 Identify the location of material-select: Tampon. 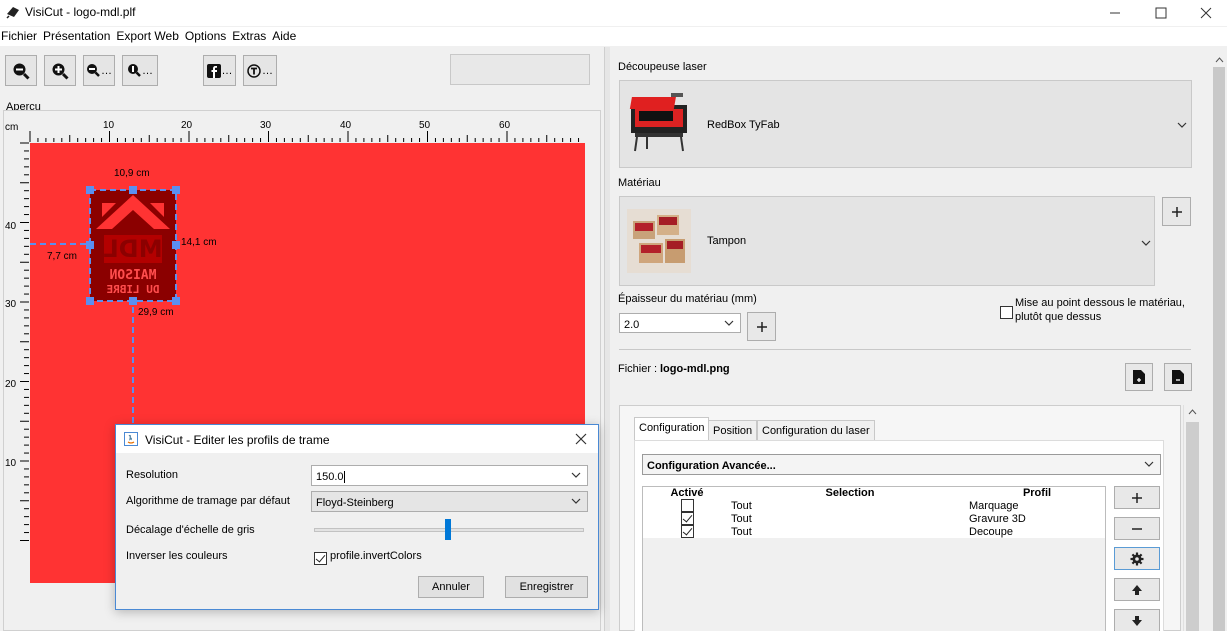
(887, 241).